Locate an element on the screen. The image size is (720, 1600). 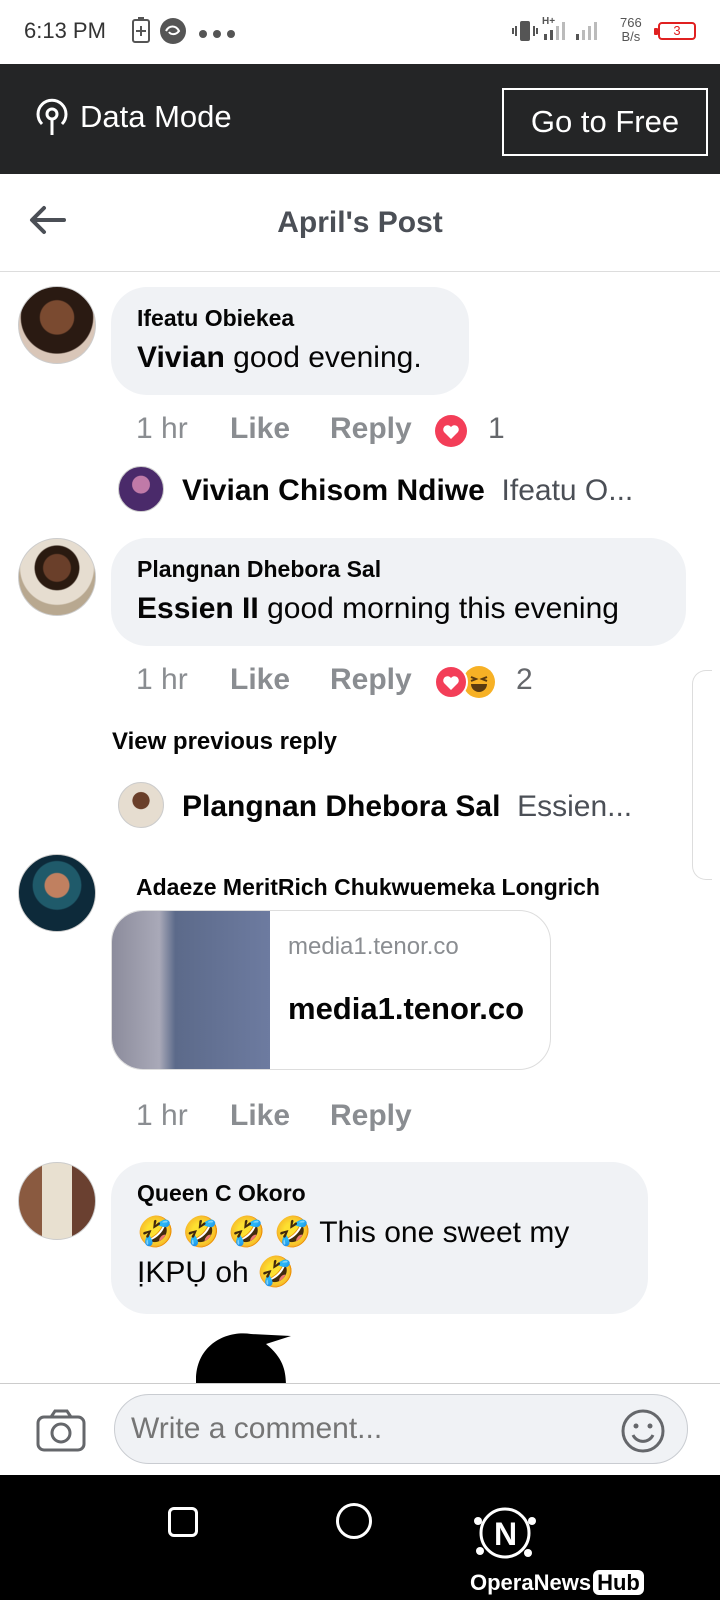
mention: Essien II is located at coordinates (198, 608).